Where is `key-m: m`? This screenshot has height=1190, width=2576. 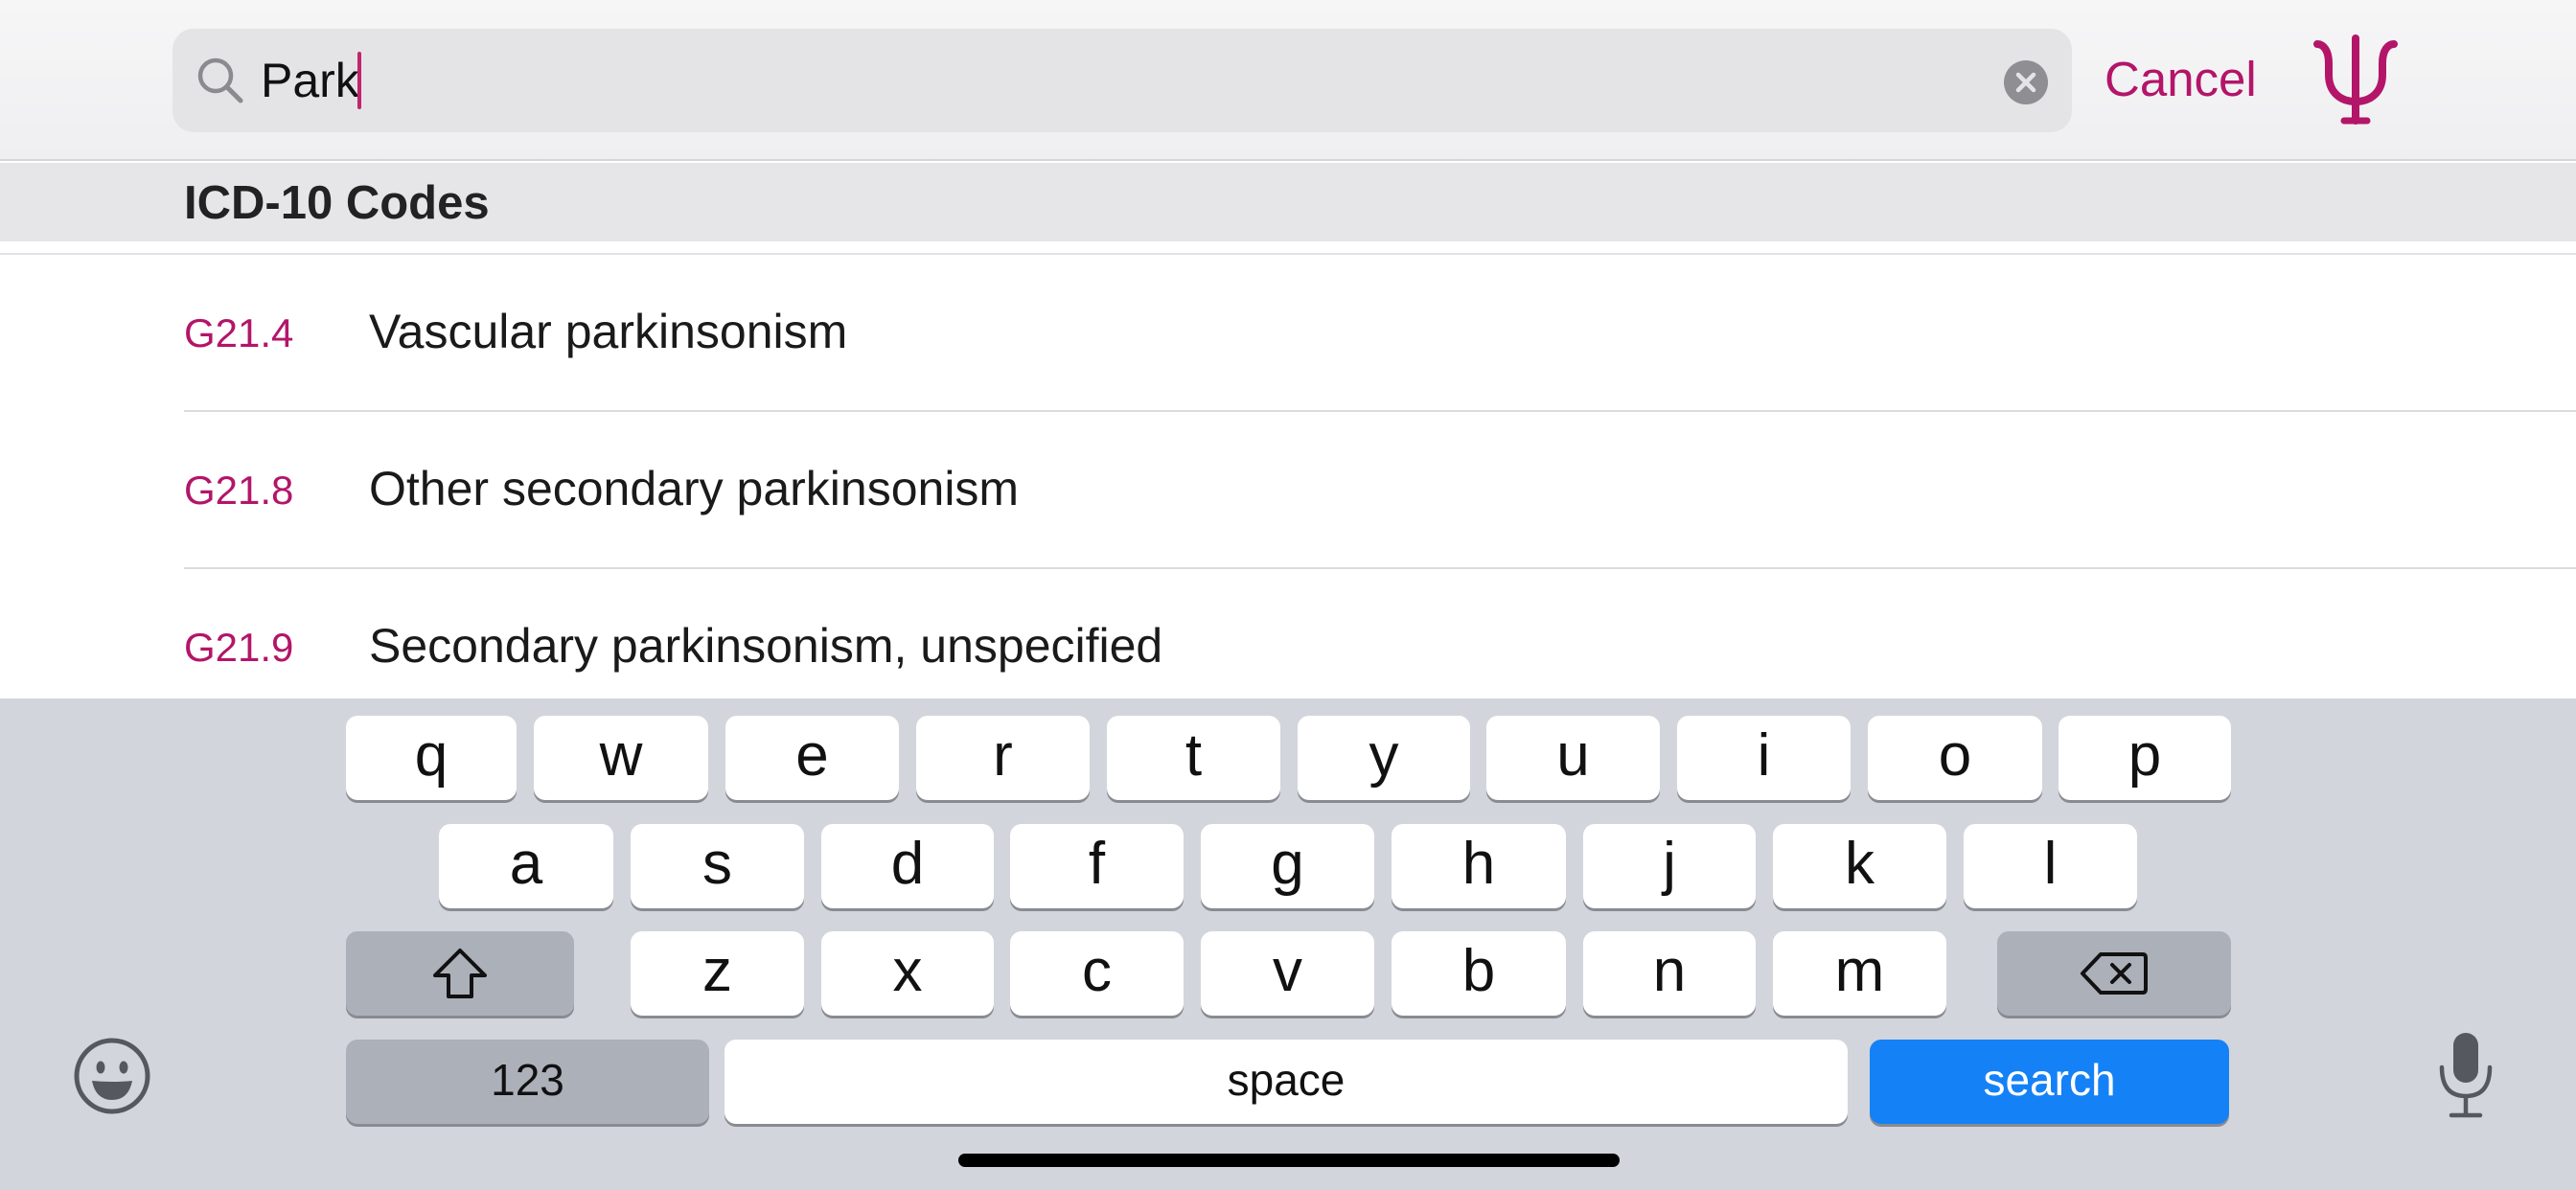
key-m: m is located at coordinates (1859, 974).